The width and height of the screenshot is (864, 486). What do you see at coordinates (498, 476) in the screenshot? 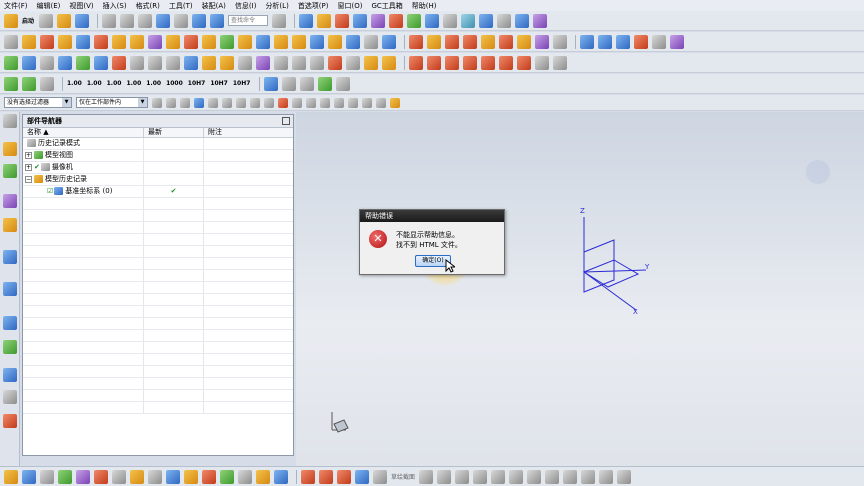
I see `sketch-rectangle-icon` at bounding box center [498, 476].